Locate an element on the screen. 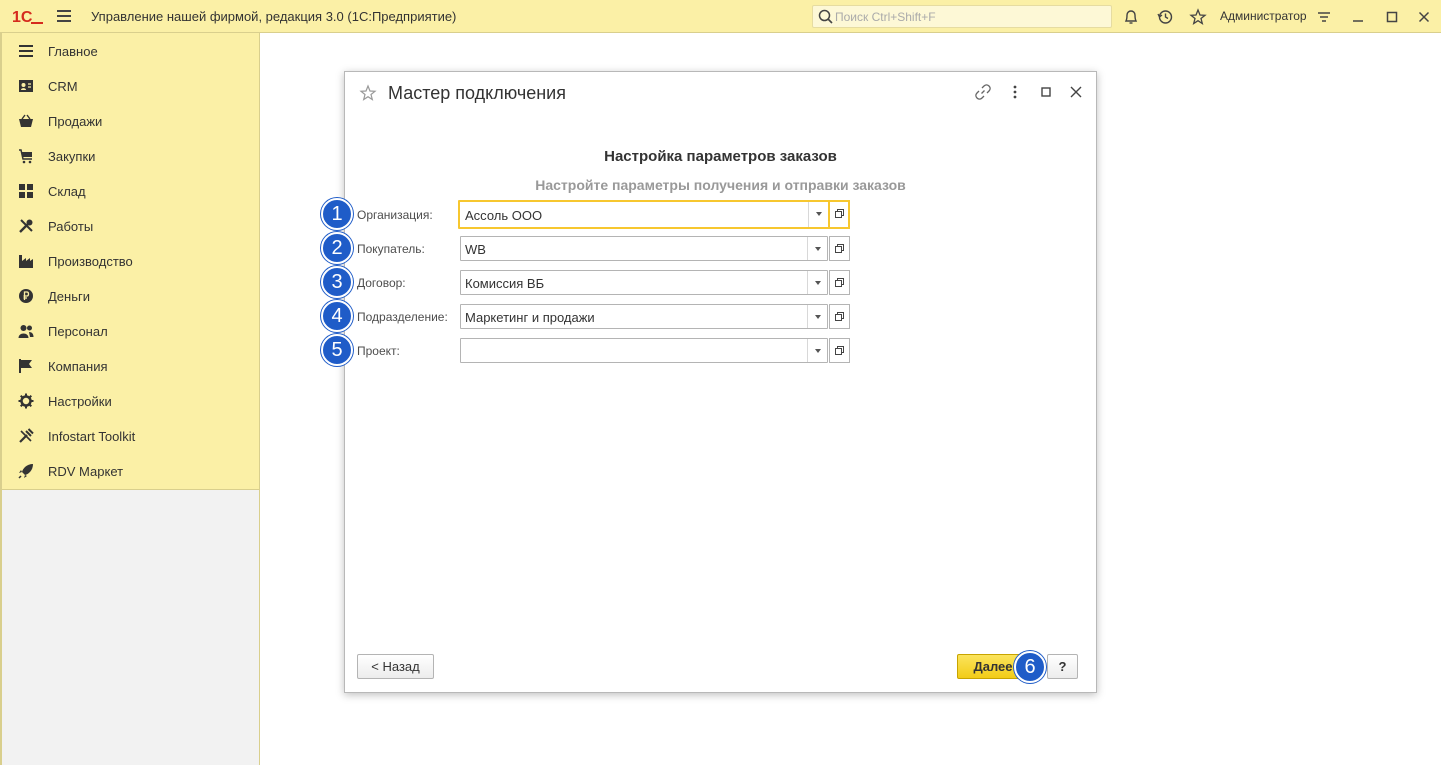 The image size is (1441, 765). tools-icon is located at coordinates (26, 226).